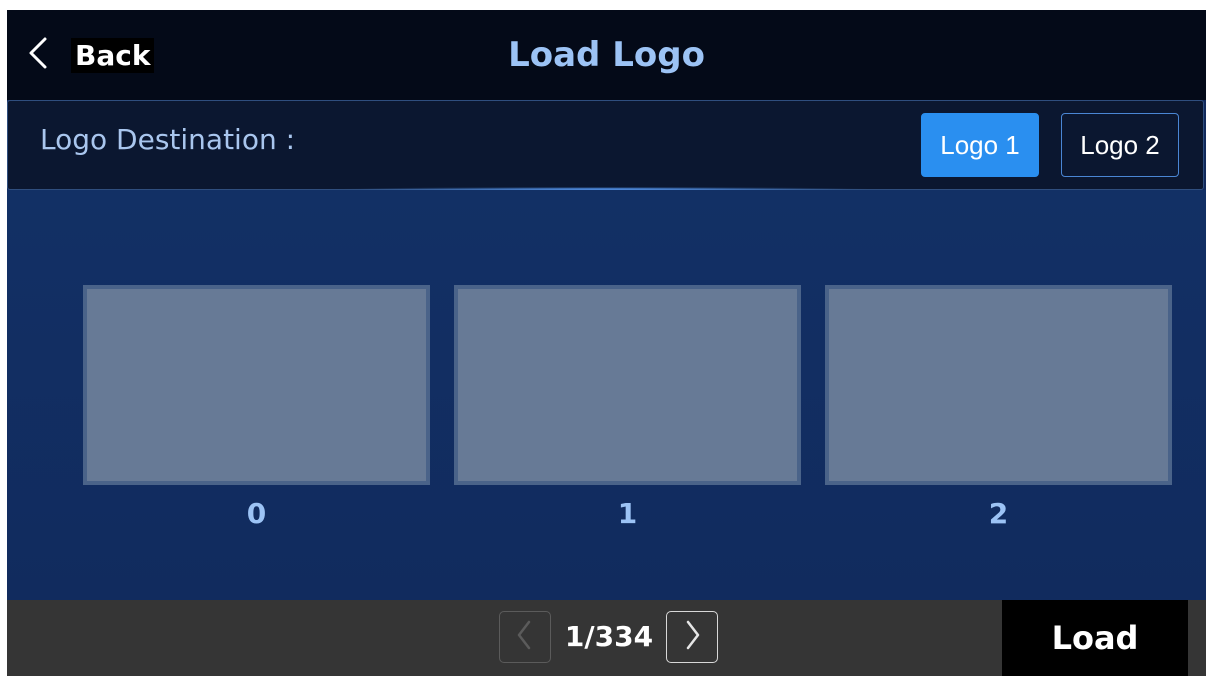  Describe the element at coordinates (168, 139) in the screenshot. I see `logo-destination-label: Logo Destination :` at that location.